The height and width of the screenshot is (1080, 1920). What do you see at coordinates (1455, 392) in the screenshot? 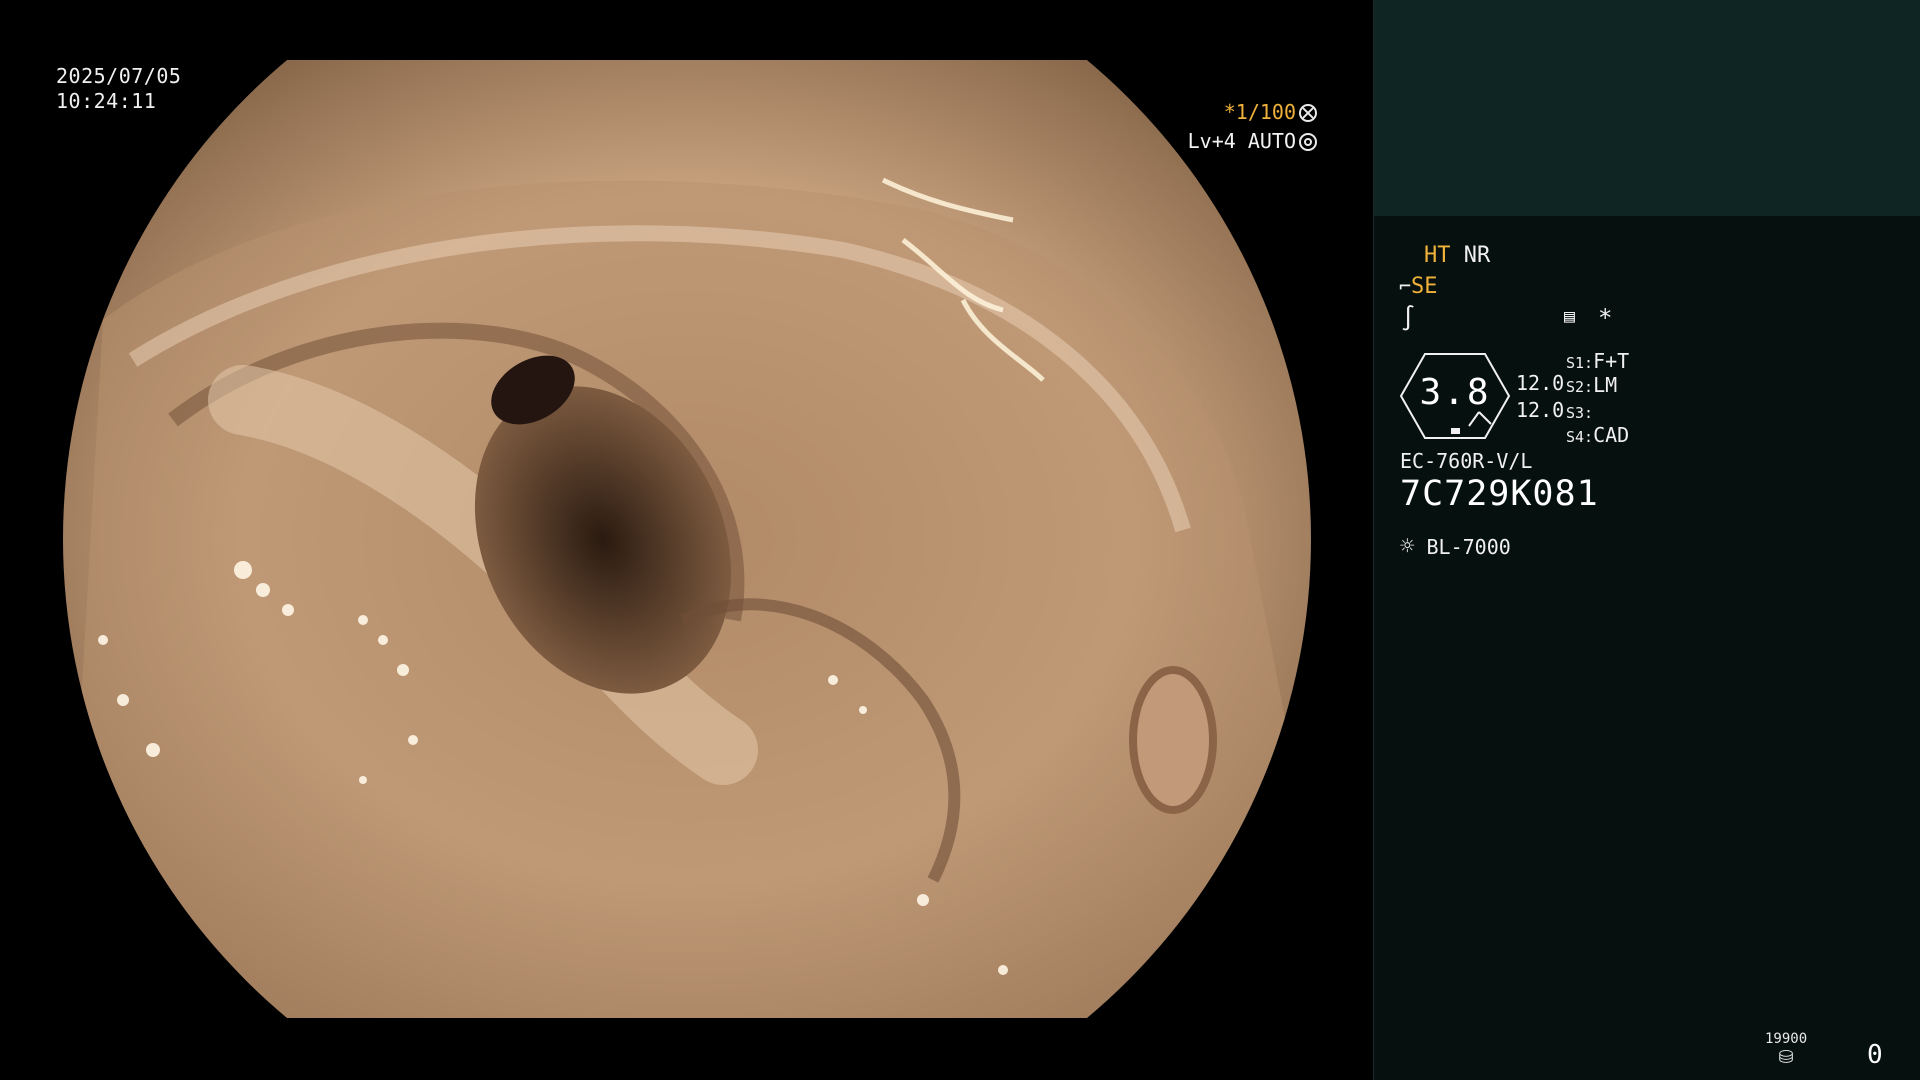
I see `gauge-value: 3.8` at bounding box center [1455, 392].